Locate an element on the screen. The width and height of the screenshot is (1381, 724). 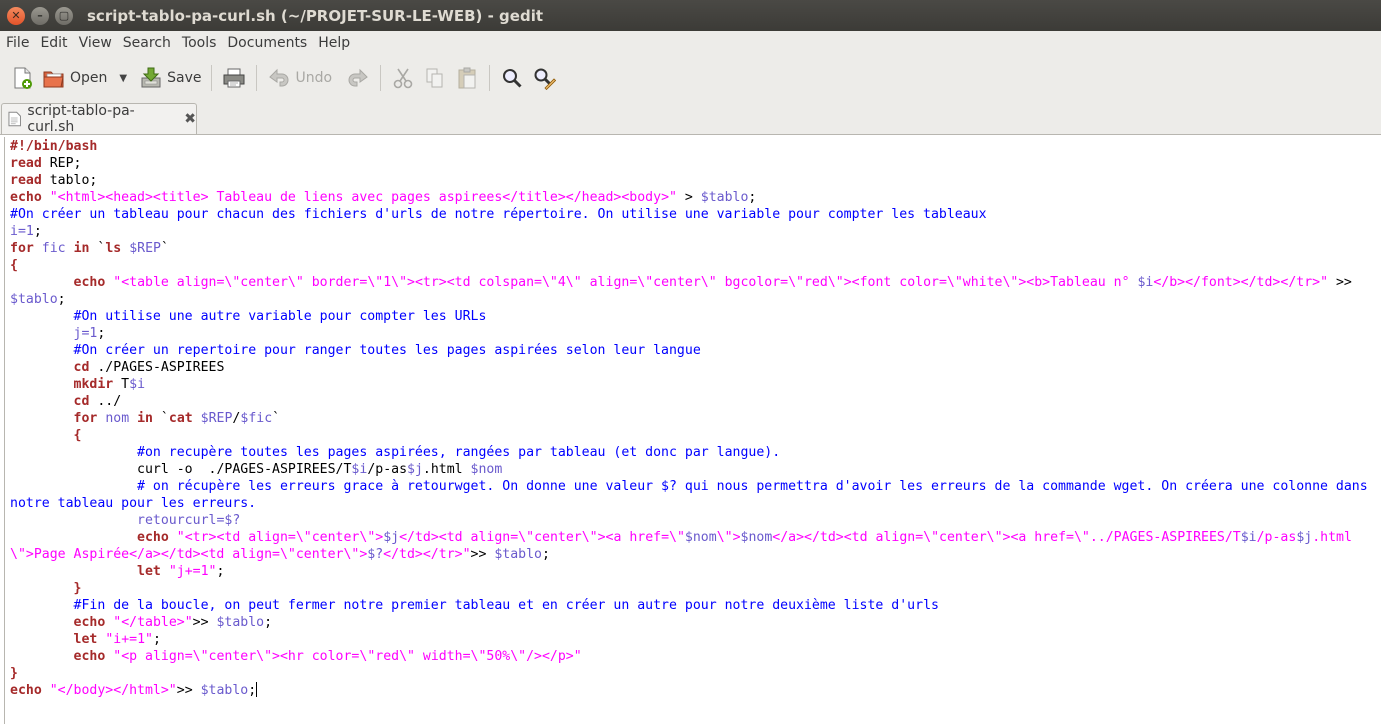
variable: $j is located at coordinates (415, 469).